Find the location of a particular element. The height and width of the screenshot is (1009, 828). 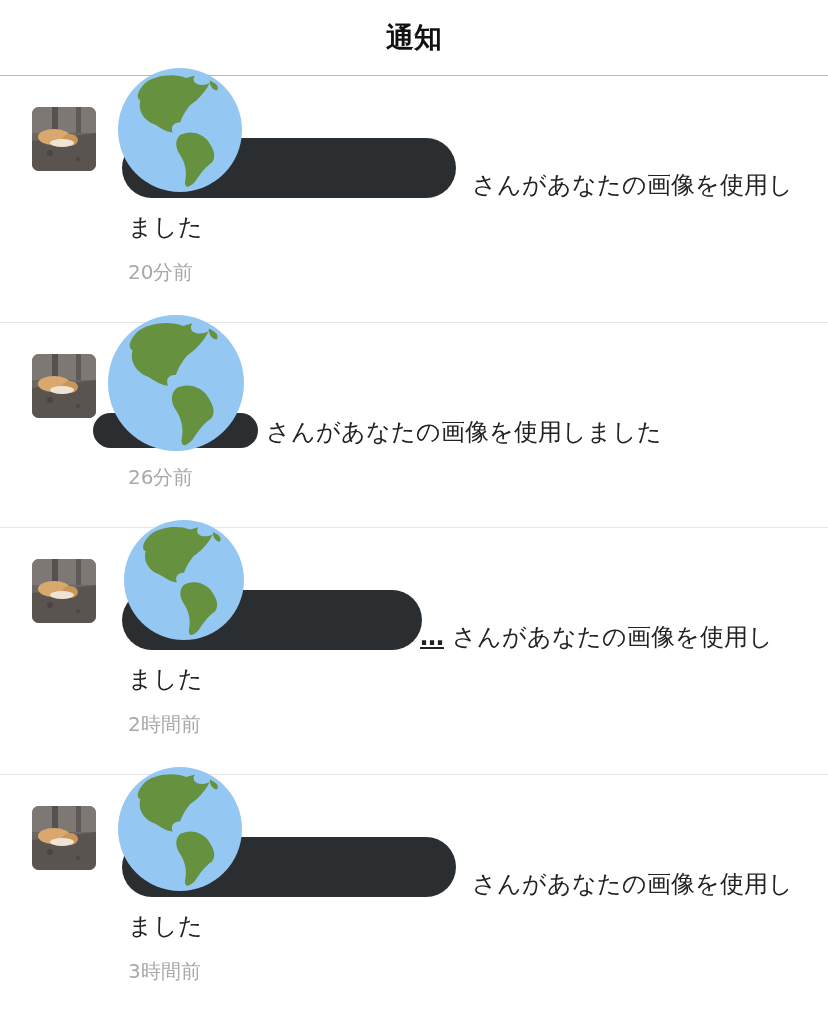

timestamp: 2時間前 is located at coordinates (165, 724).